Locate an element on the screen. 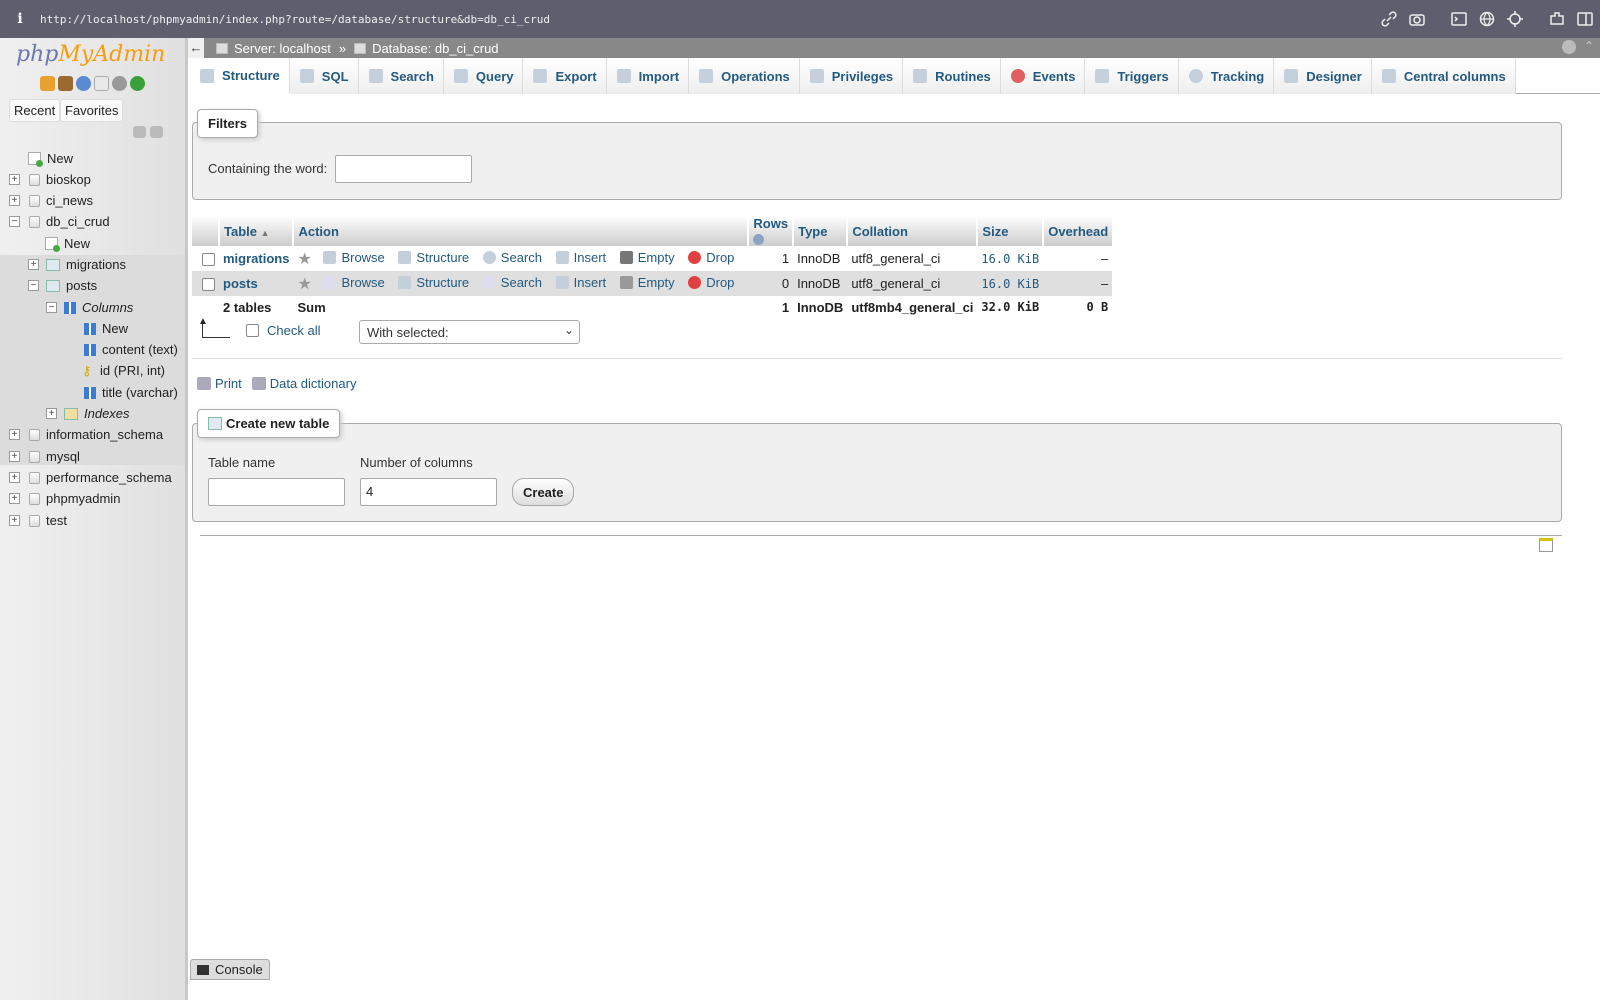  tab-export: Export is located at coordinates (565, 76).